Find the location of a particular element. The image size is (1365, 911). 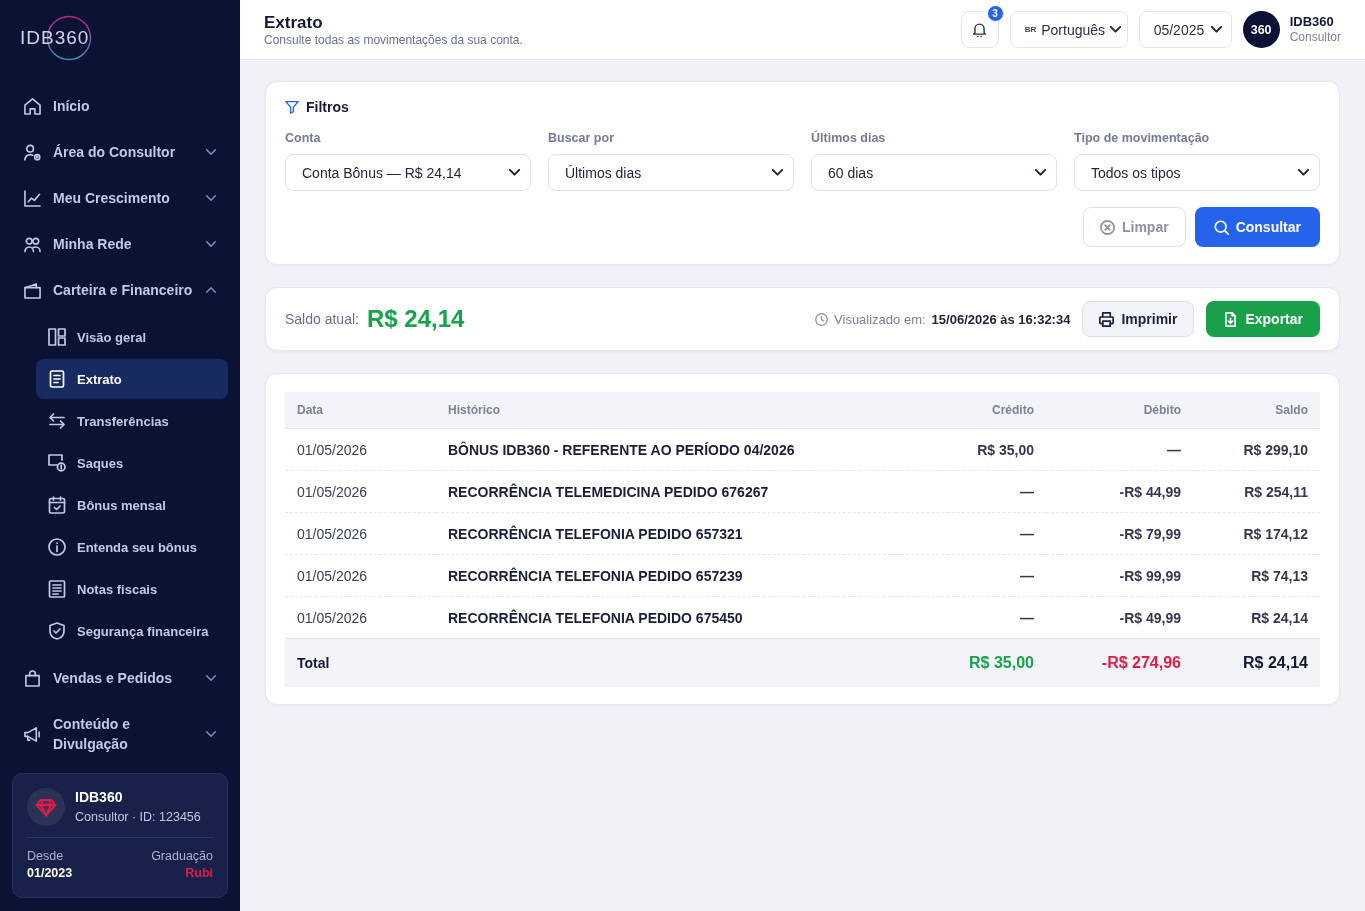

amount-cell: R$ 254,11 is located at coordinates (1256, 491).